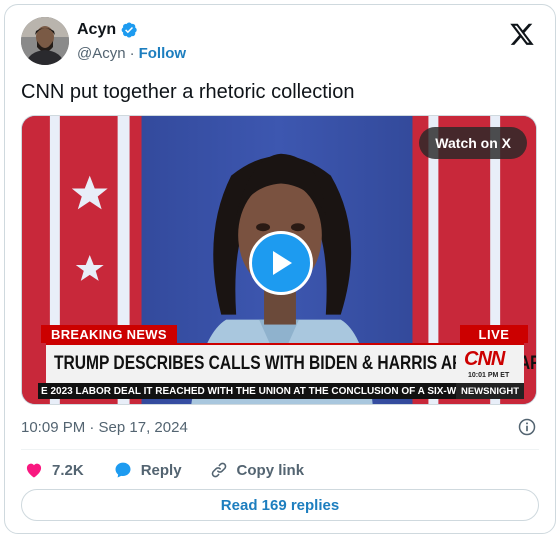 Image resolution: width=560 pixels, height=538 pixels. What do you see at coordinates (522, 34) in the screenshot?
I see `x-logo-icon` at bounding box center [522, 34].